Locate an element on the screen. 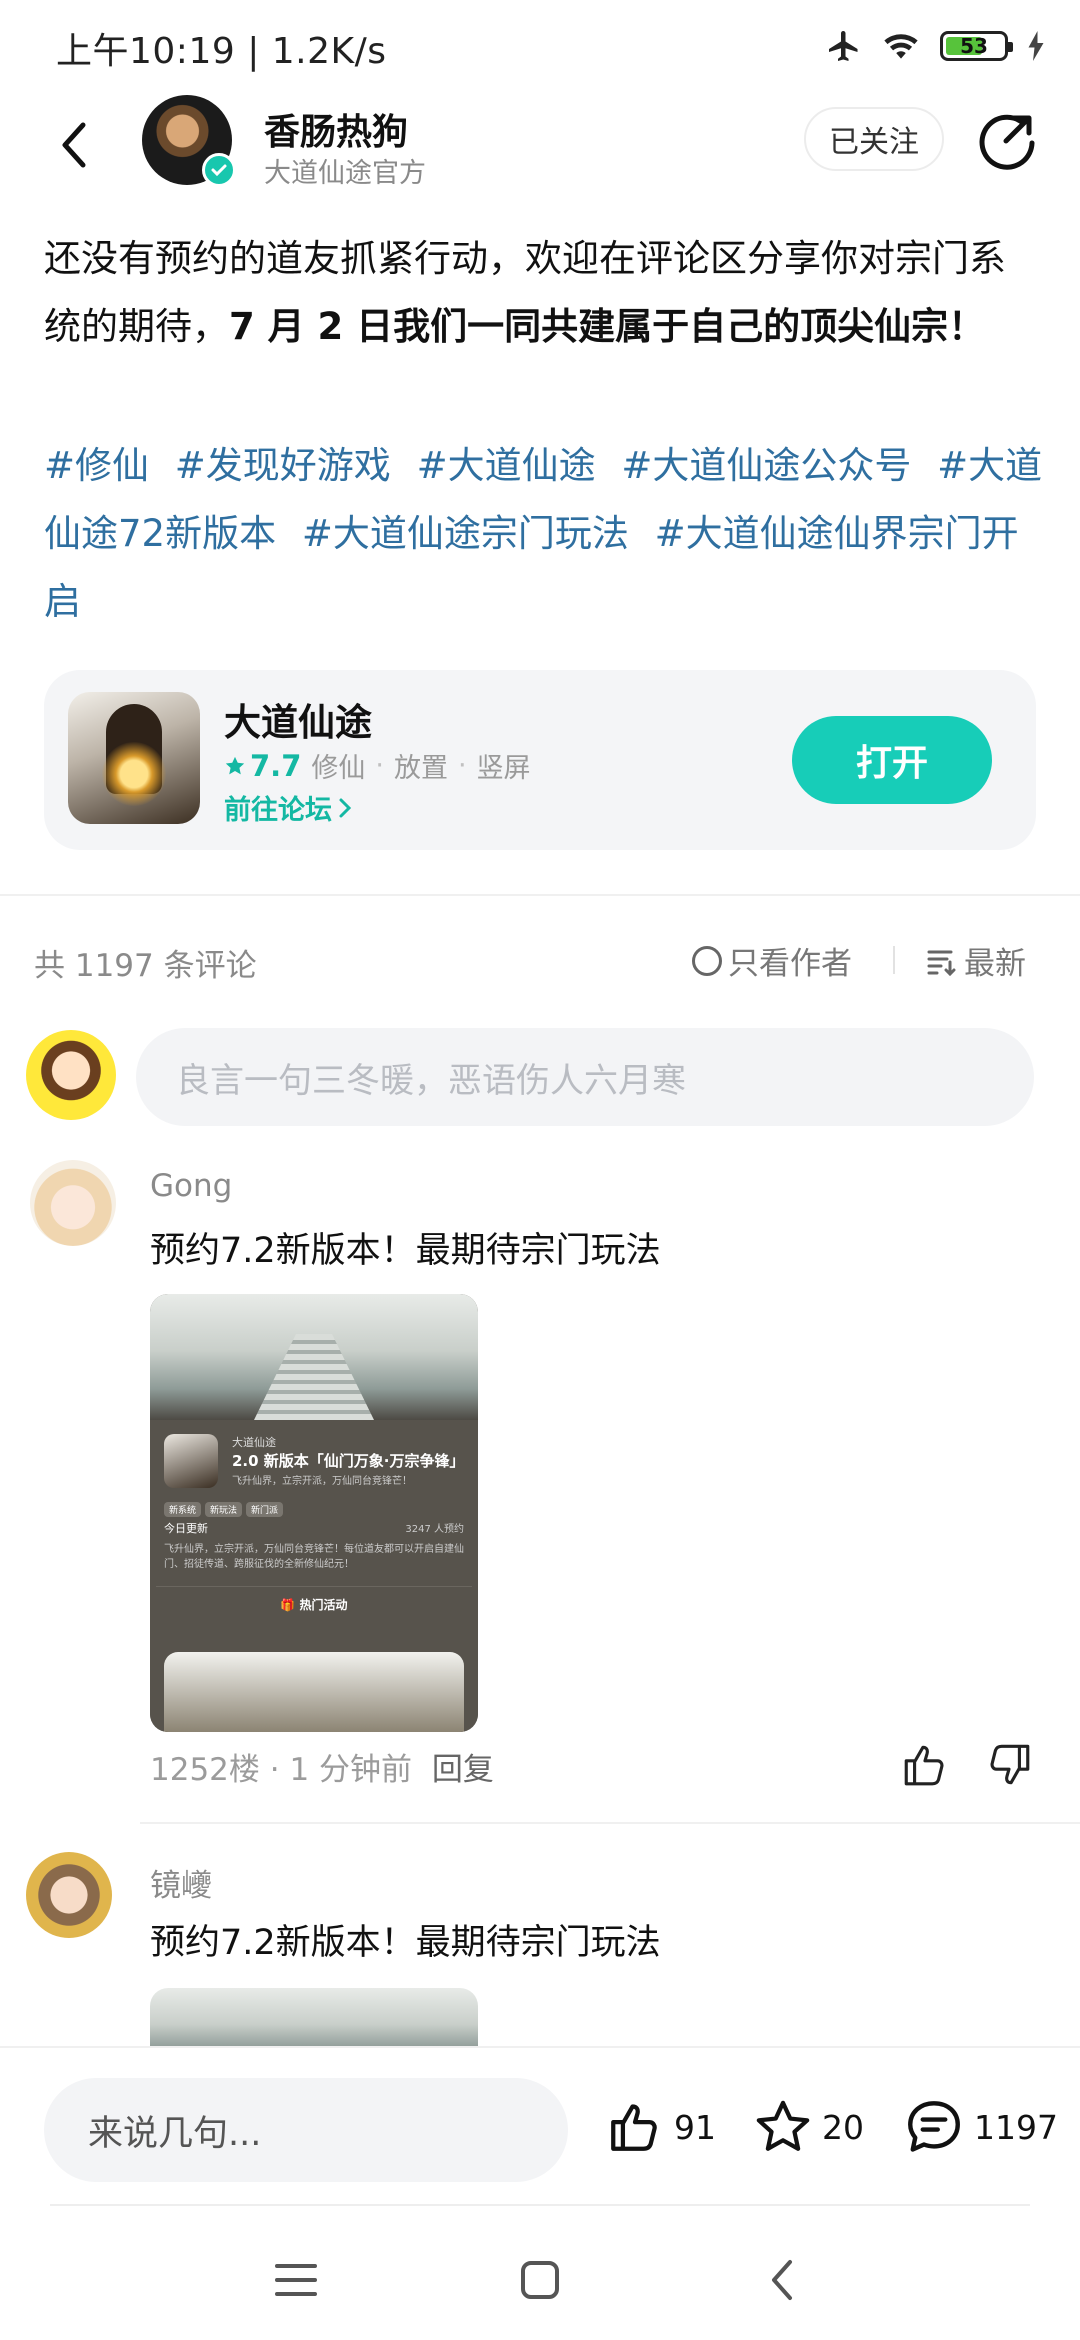 The height and width of the screenshot is (2340, 1080). post-header: 香肠热狗 大道仙途官方 已关注 is located at coordinates (540, 145).